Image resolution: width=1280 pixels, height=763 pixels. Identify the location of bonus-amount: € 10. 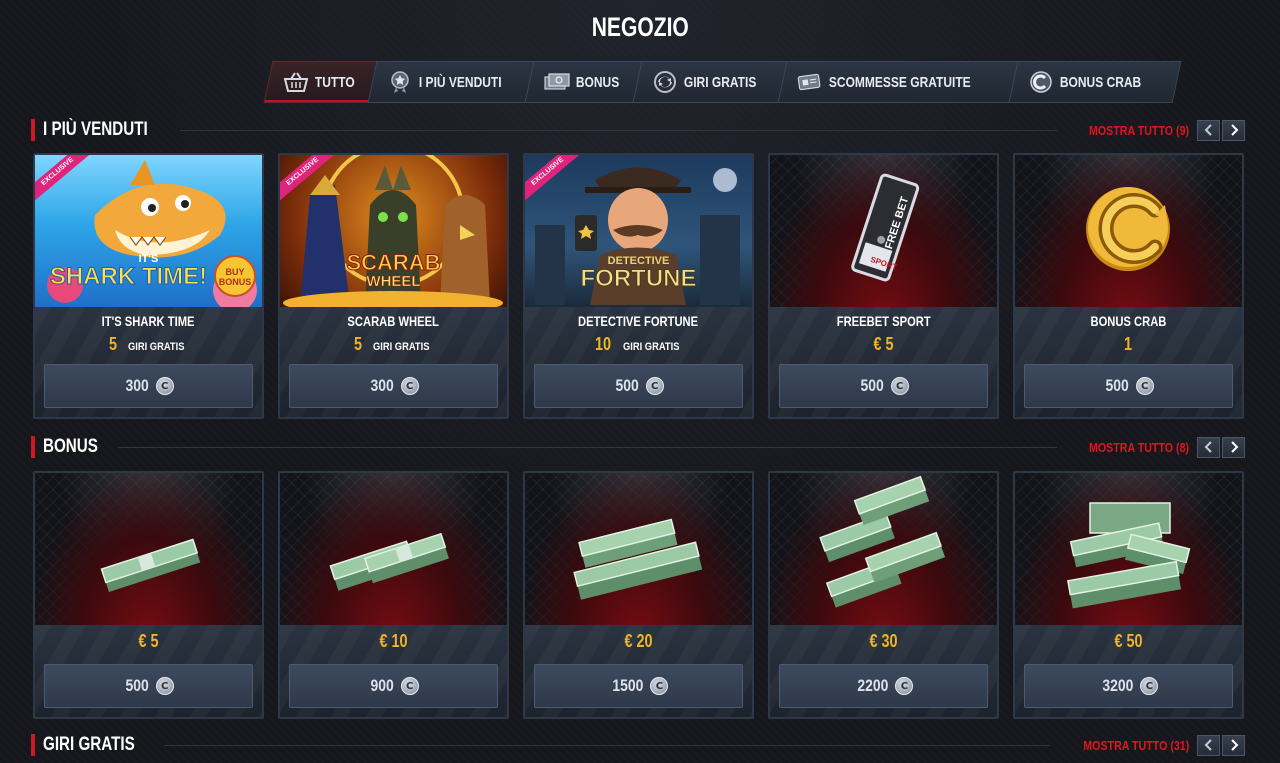
(393, 641).